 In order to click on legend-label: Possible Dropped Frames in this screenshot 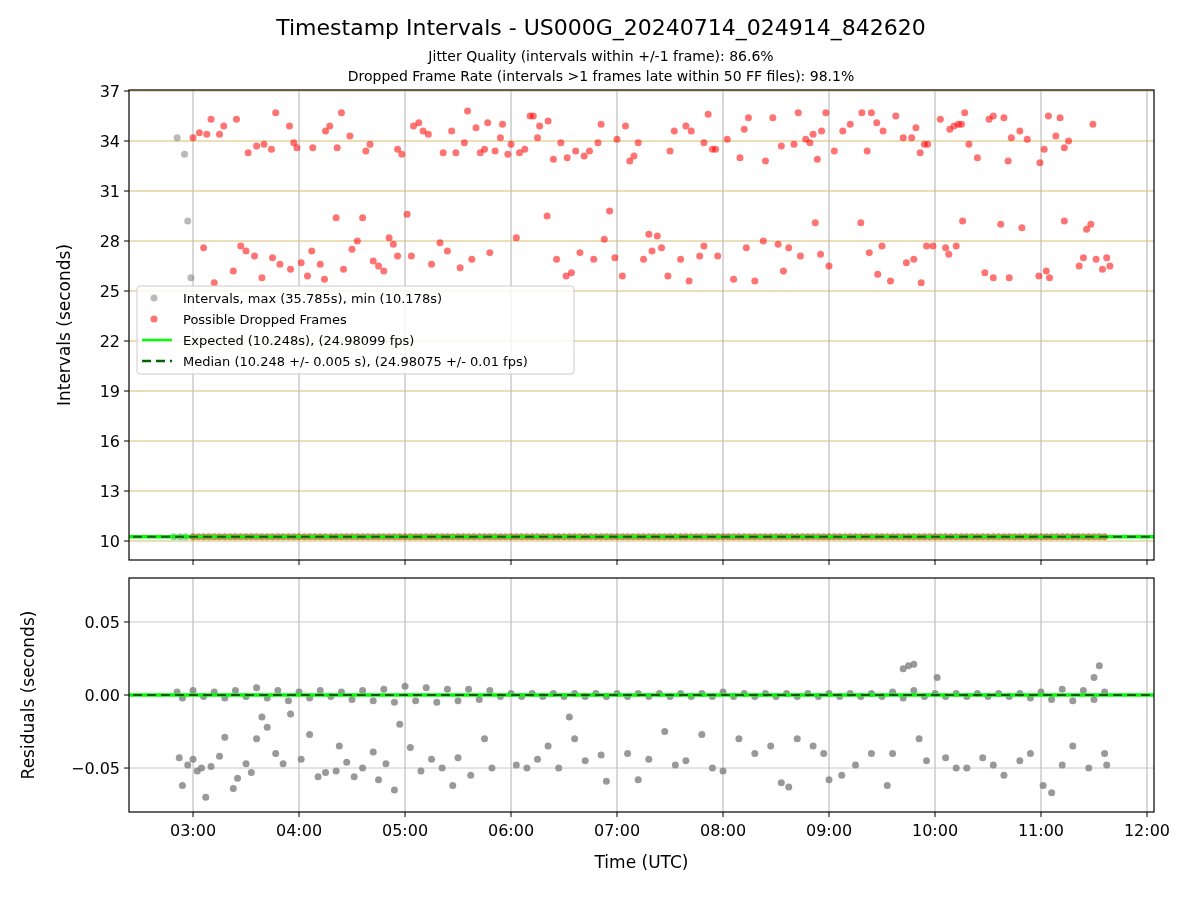, I will do `click(265, 319)`.